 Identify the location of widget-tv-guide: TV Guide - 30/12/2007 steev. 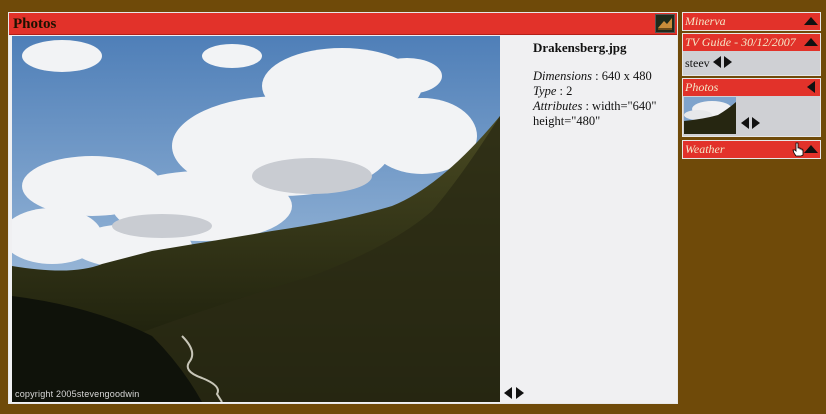
(751, 54).